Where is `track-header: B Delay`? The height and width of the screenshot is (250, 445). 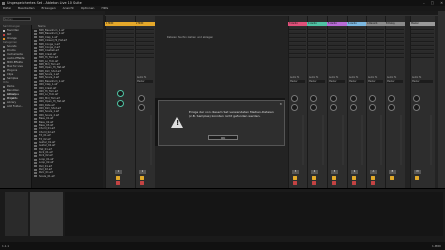 track-header: B Delay is located at coordinates (395, 24).